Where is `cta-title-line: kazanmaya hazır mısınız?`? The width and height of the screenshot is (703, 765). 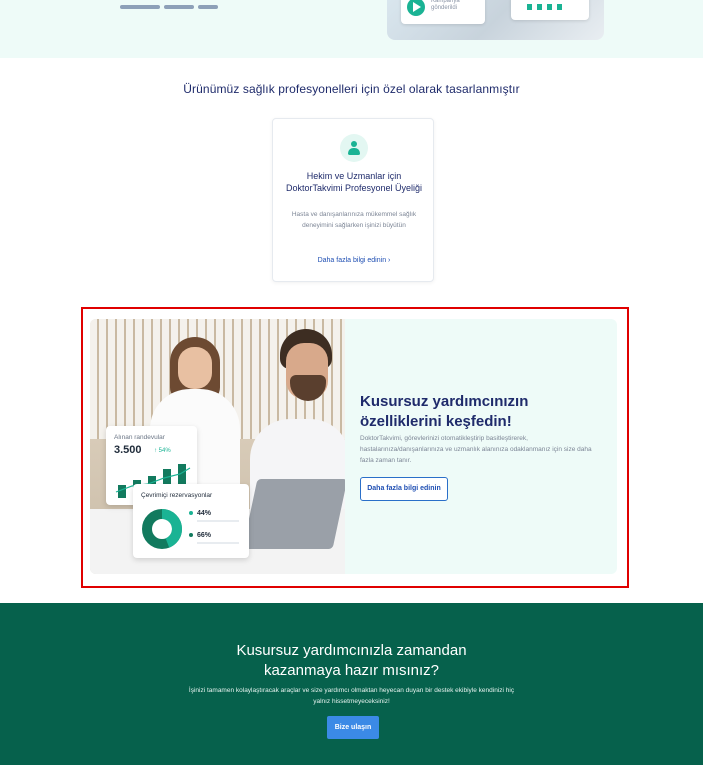 cta-title-line: kazanmaya hazır mısınız? is located at coordinates (351, 670).